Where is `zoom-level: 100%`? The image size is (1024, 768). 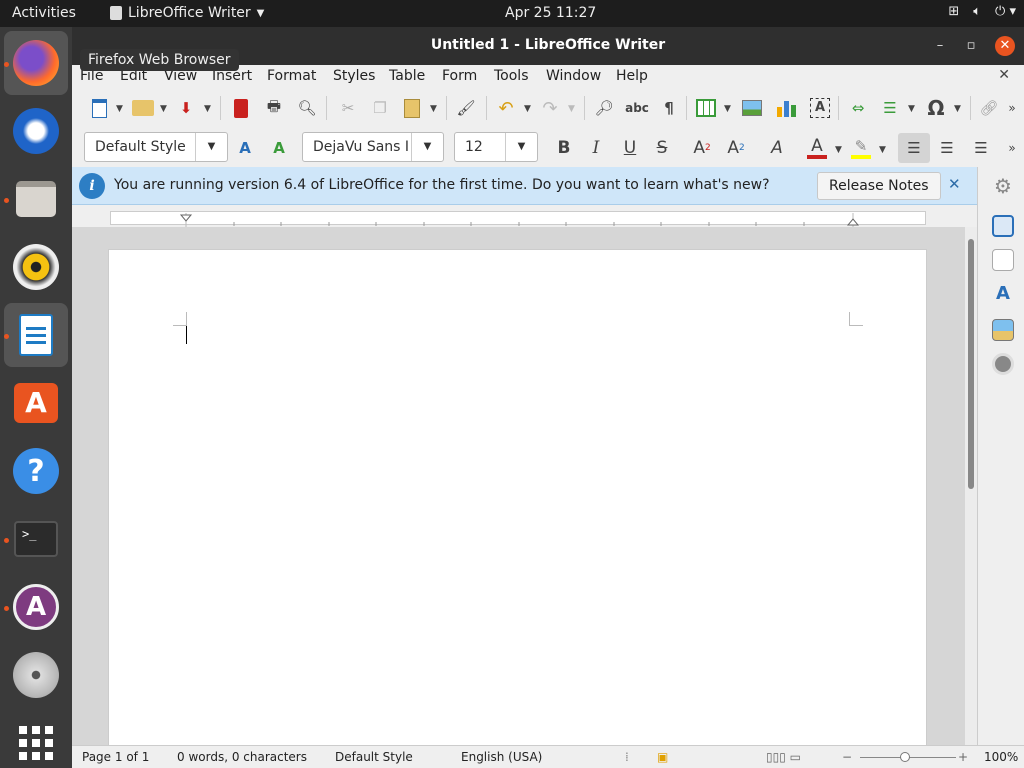
zoom-level: 100% is located at coordinates (1001, 757).